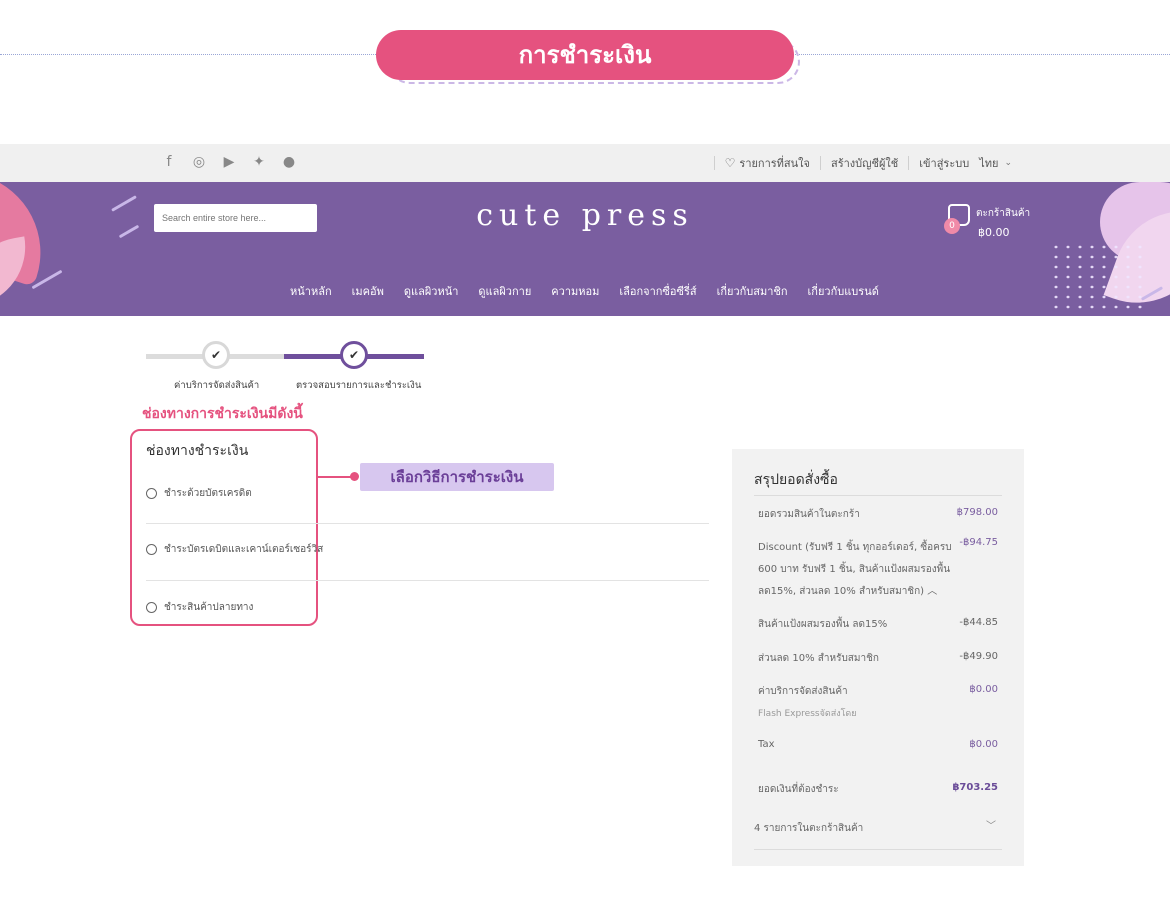 The width and height of the screenshot is (1170, 899). What do you see at coordinates (730, 163) in the screenshot?
I see `heart-icon: ♡` at bounding box center [730, 163].